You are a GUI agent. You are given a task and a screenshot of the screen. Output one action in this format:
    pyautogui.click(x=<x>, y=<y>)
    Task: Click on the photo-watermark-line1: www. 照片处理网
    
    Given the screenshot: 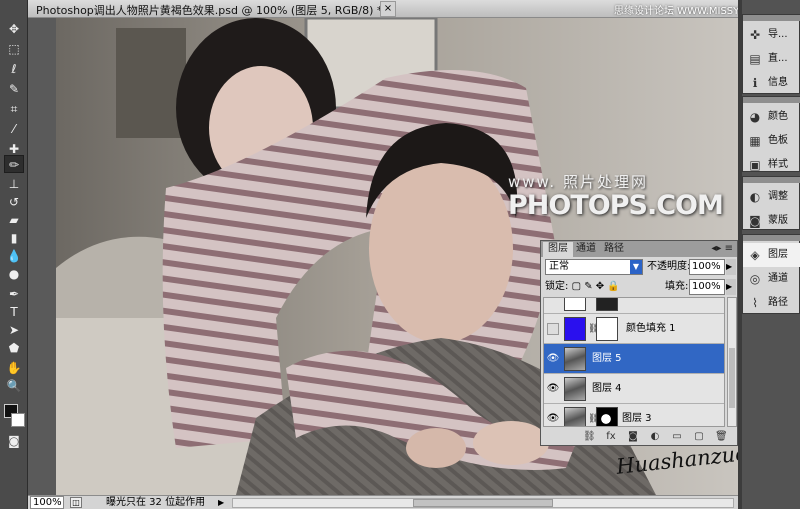 What is the action you would take?
    pyautogui.click(x=578, y=182)
    